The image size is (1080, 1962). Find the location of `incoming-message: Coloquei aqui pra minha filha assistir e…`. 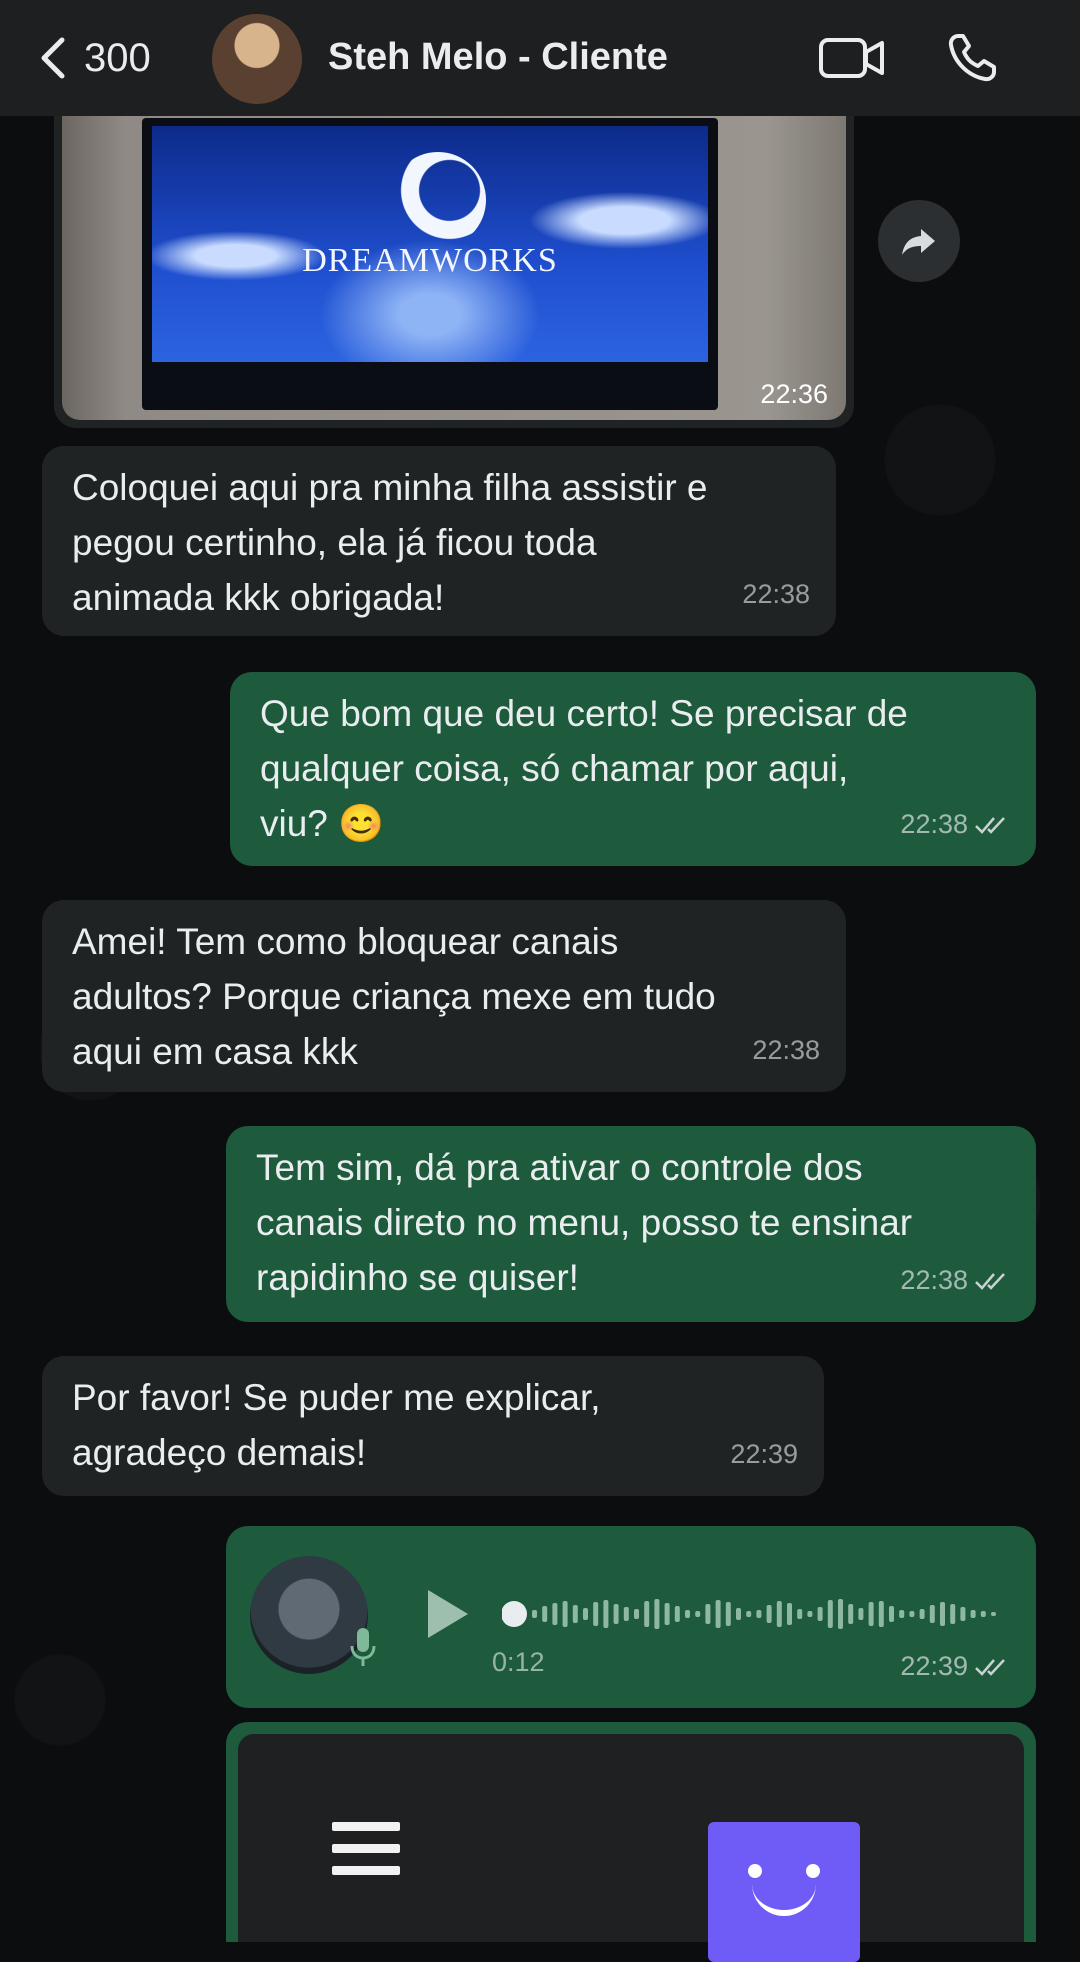

incoming-message: Coloquei aqui pra minha filha assistir e… is located at coordinates (439, 541).